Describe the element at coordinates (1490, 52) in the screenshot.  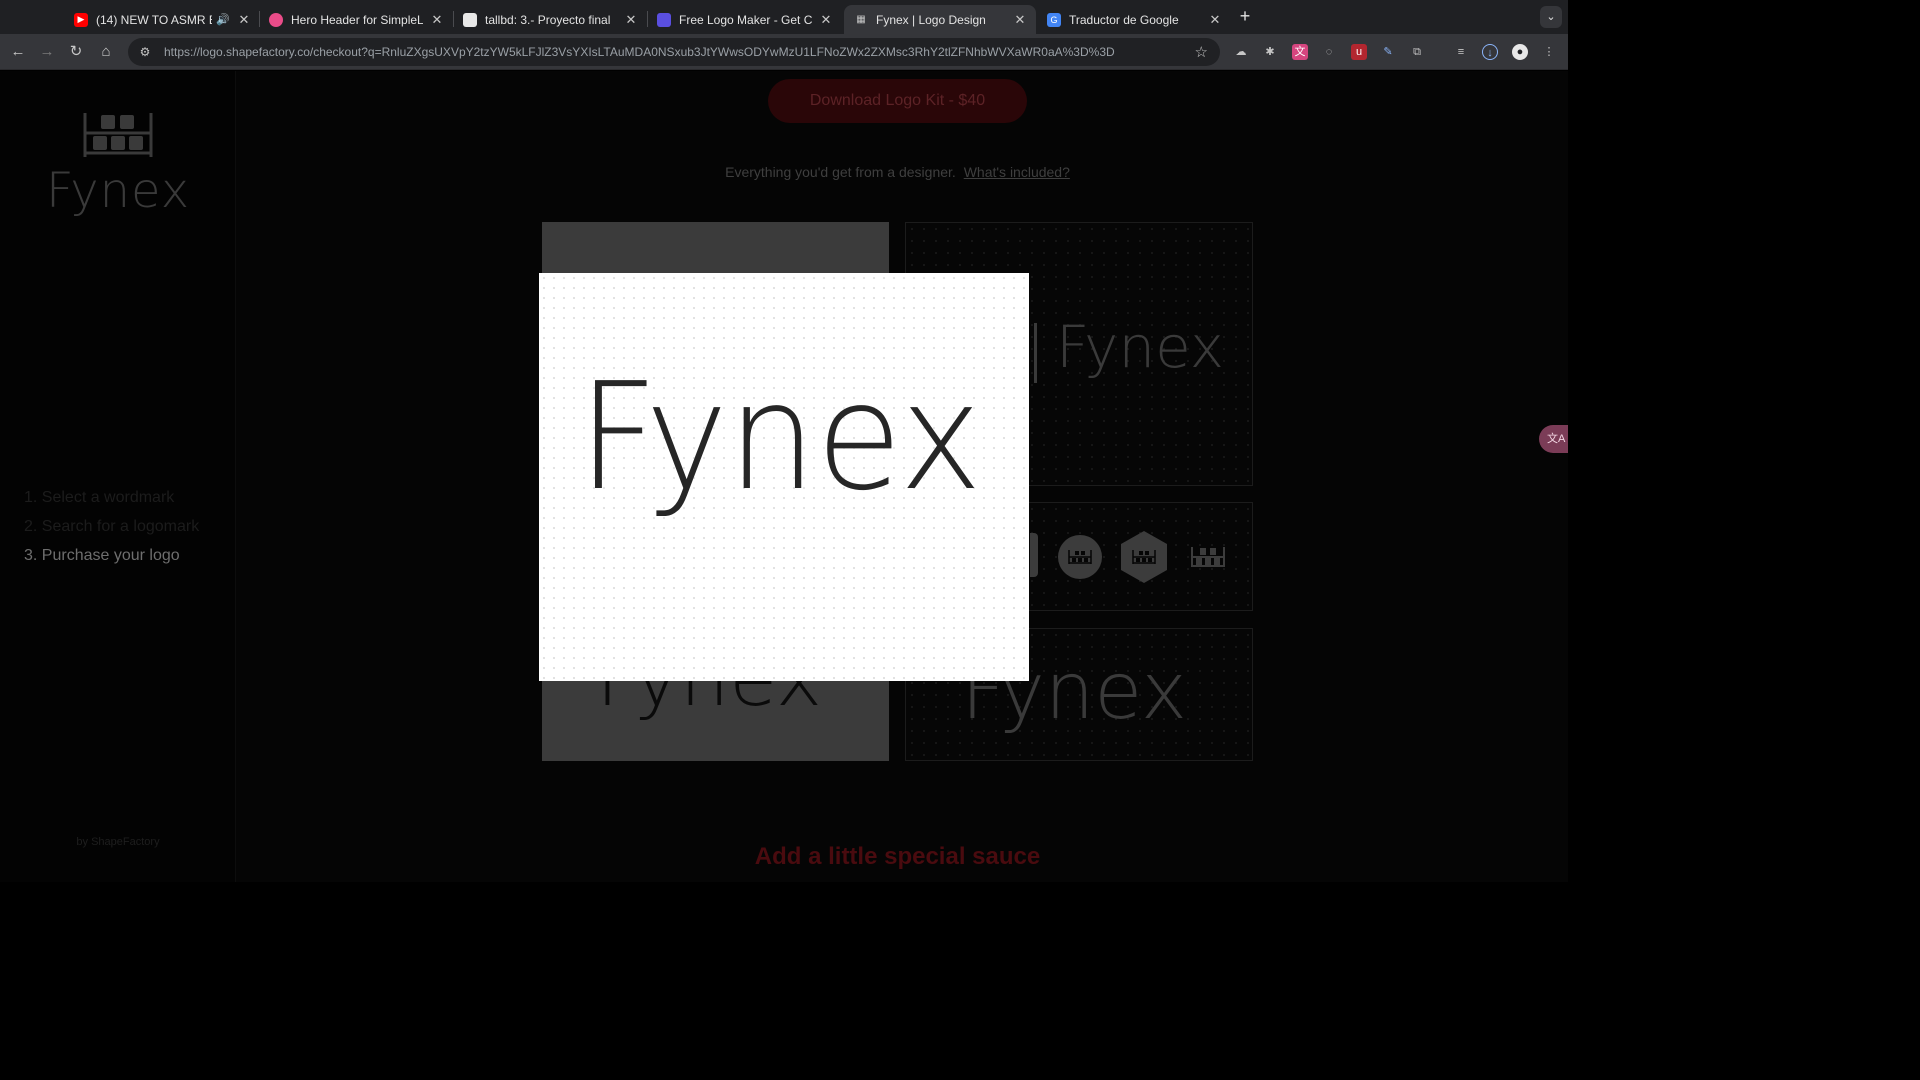
I see `download-icon: ↓` at that location.